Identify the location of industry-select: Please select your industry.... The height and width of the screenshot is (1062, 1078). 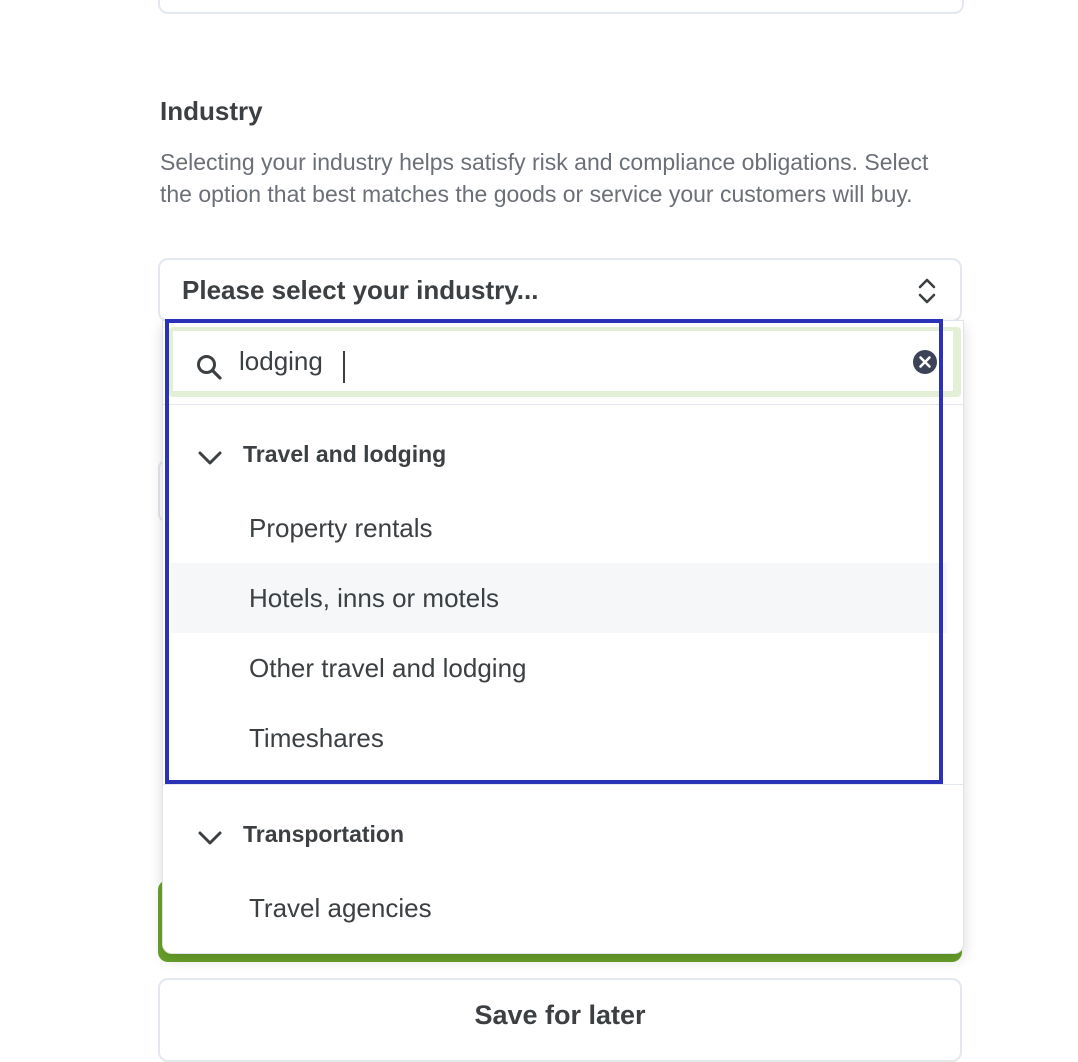
(560, 290).